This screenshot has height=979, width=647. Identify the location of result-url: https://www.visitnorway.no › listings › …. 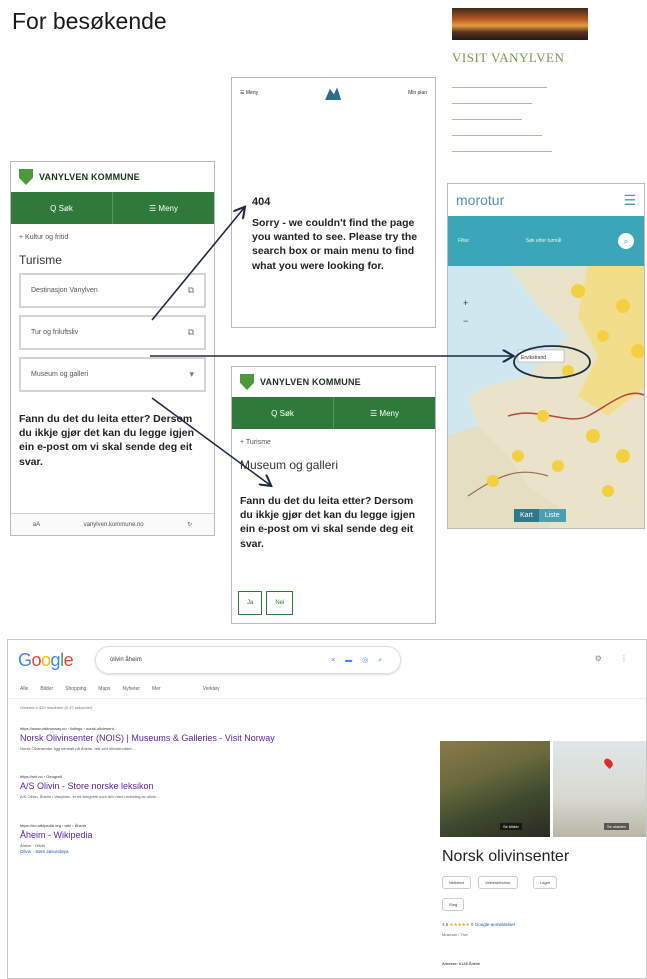
(208, 728).